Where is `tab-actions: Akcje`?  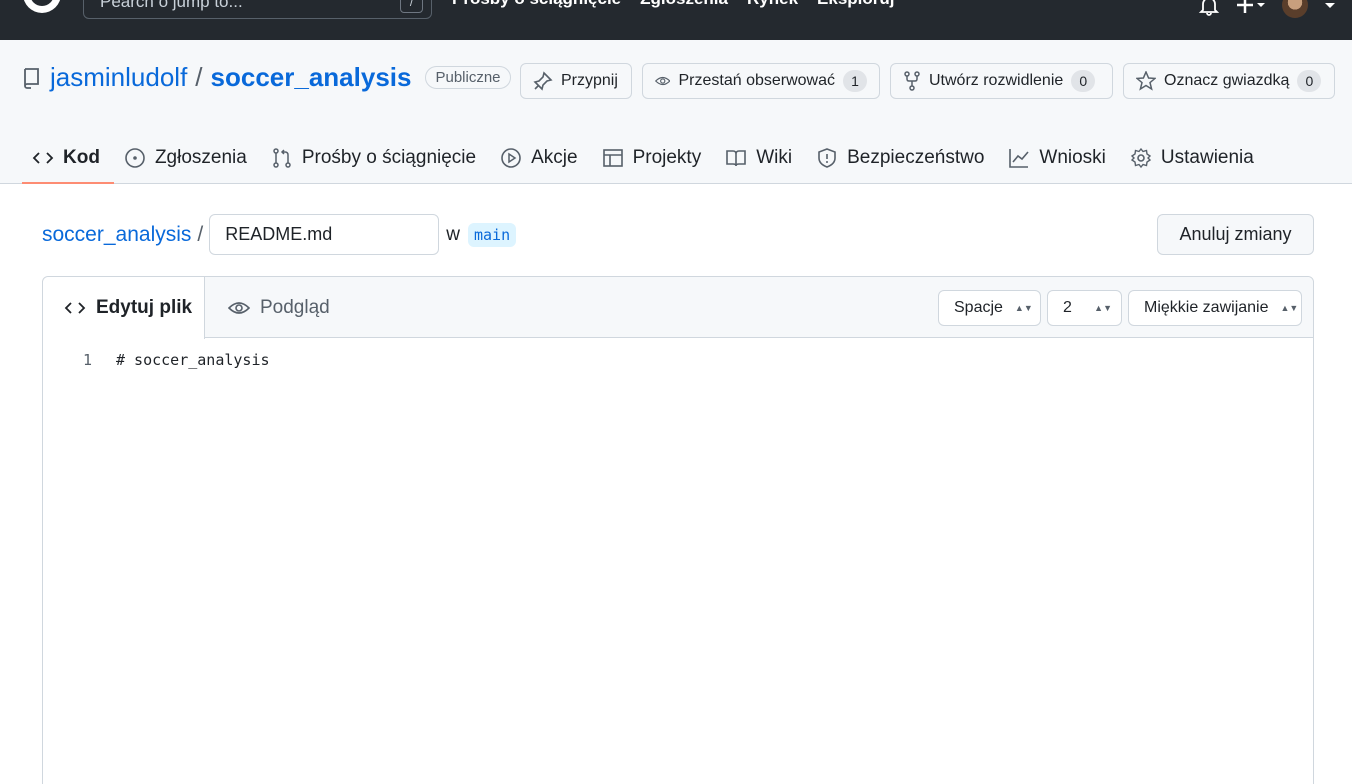 tab-actions: Akcje is located at coordinates (540, 157).